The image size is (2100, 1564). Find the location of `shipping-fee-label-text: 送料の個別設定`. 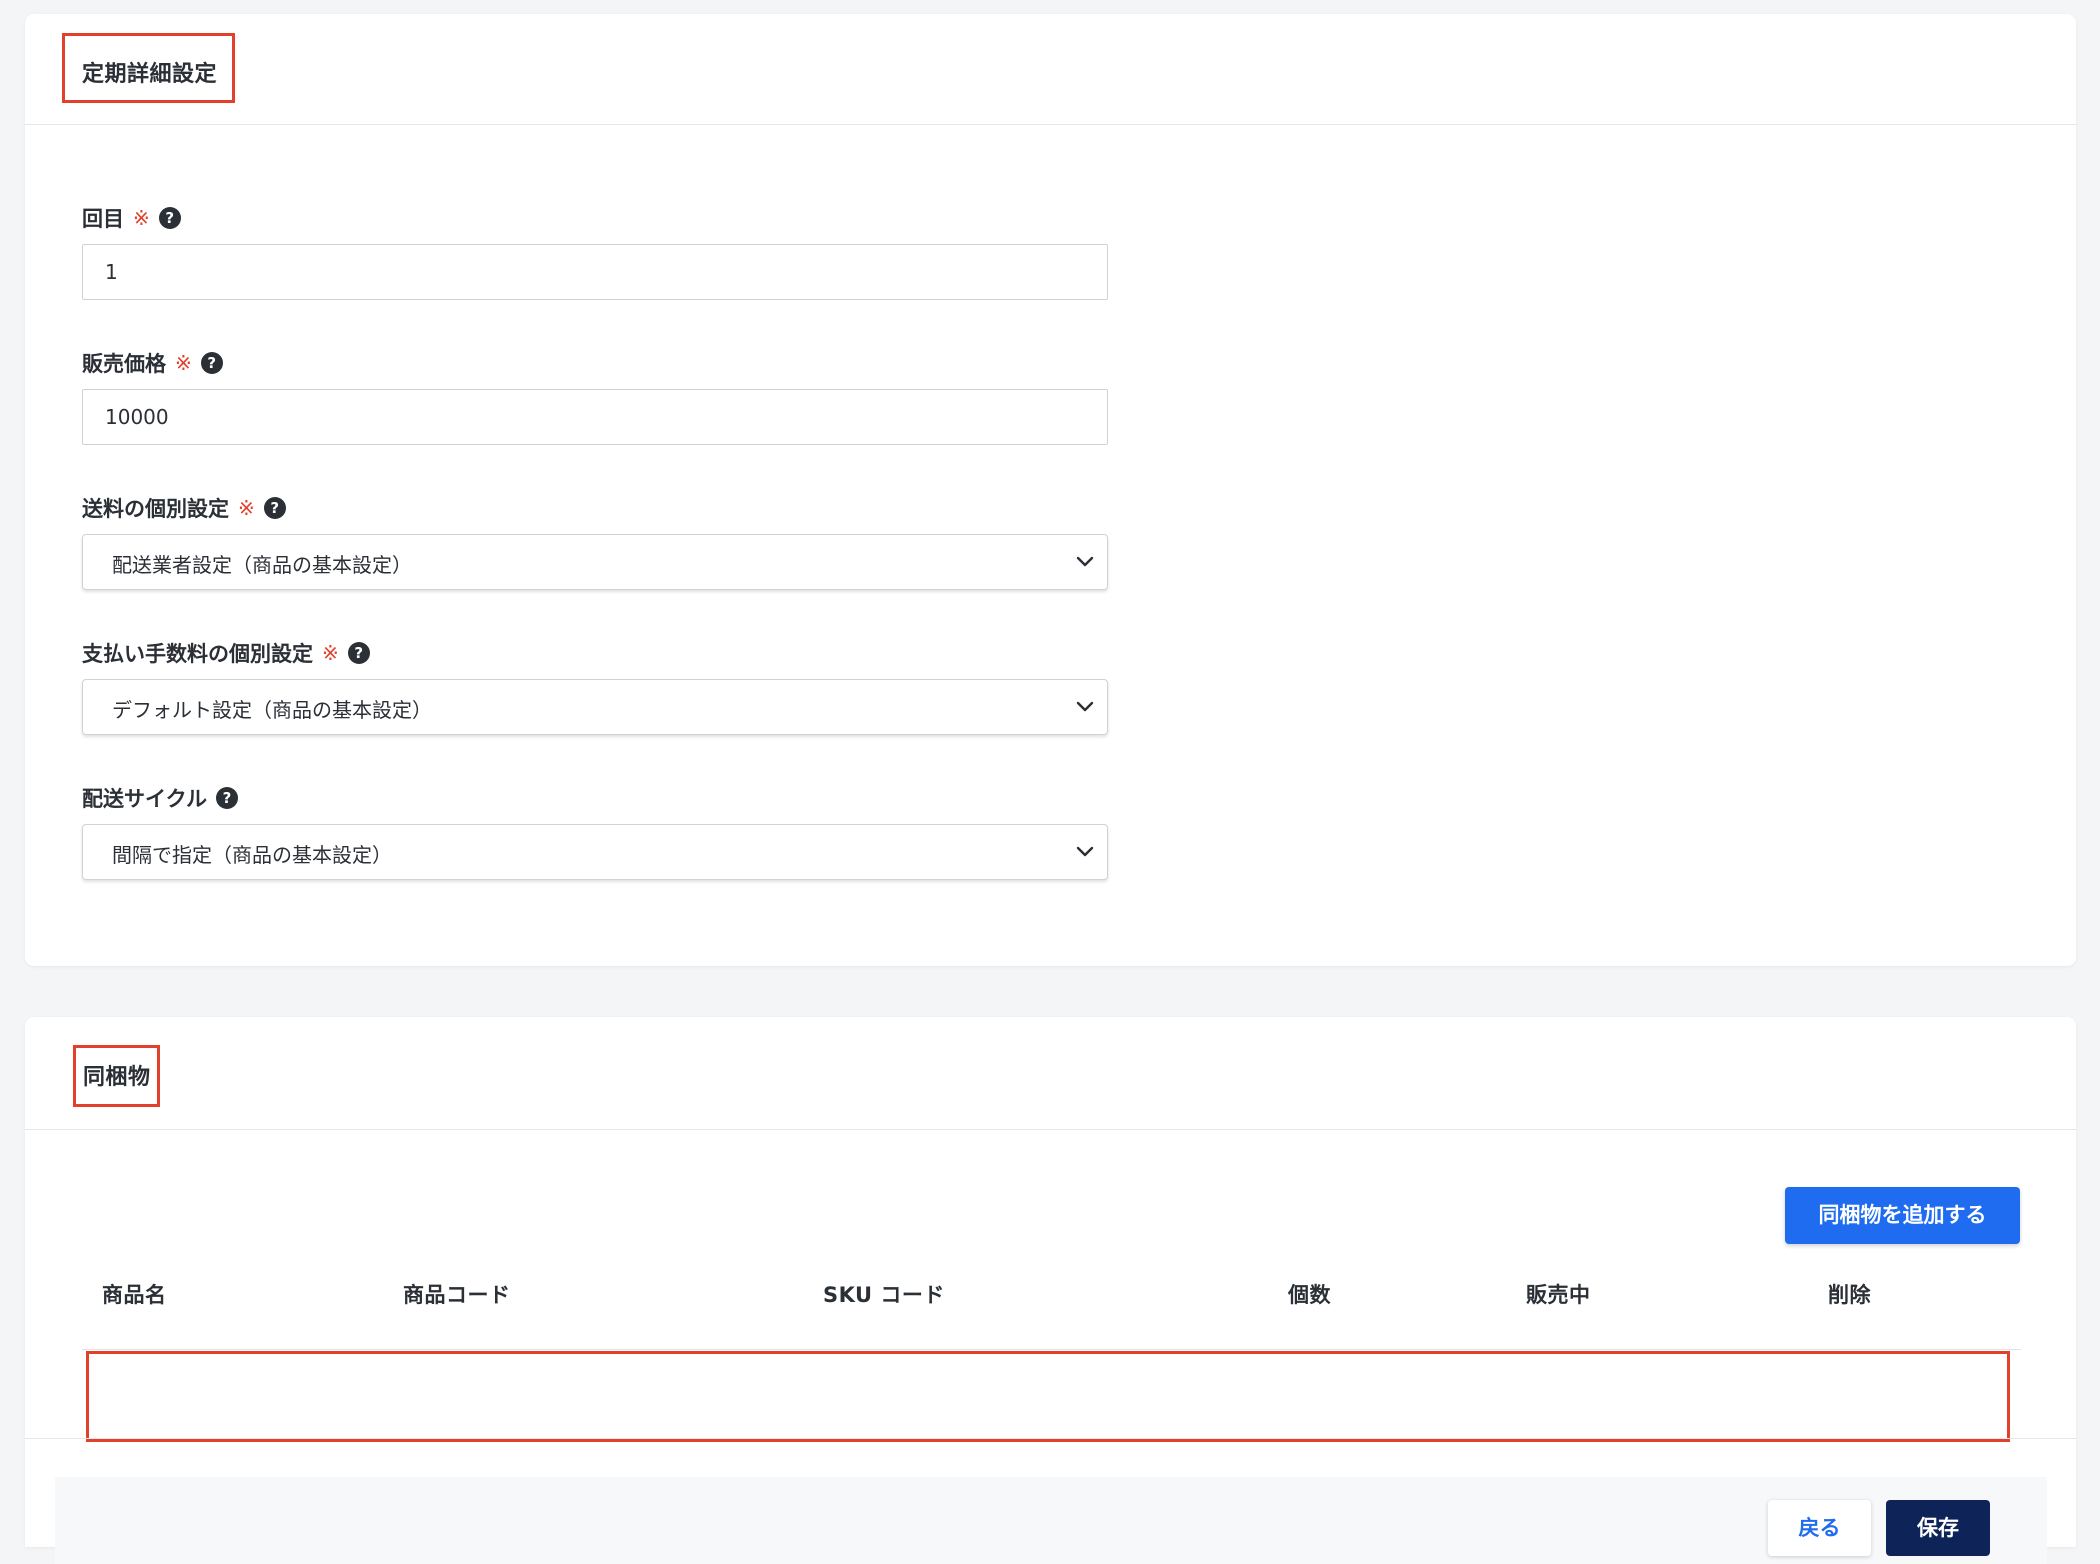

shipping-fee-label-text: 送料の個別設定 is located at coordinates (155, 509).